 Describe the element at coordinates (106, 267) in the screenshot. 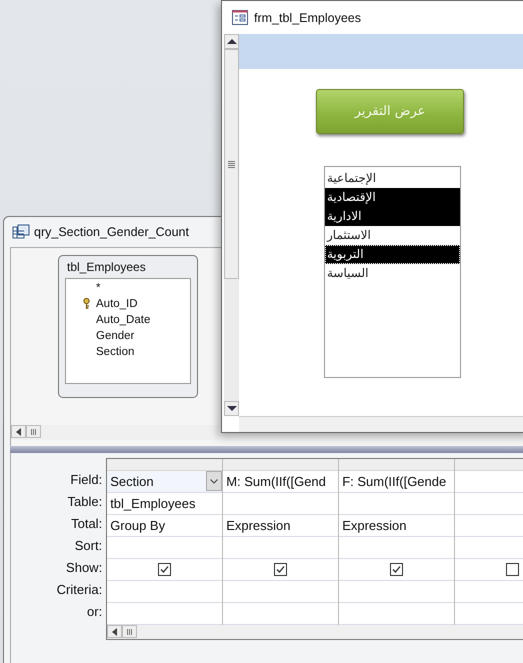

I see `table-name: tbl_Employees` at that location.